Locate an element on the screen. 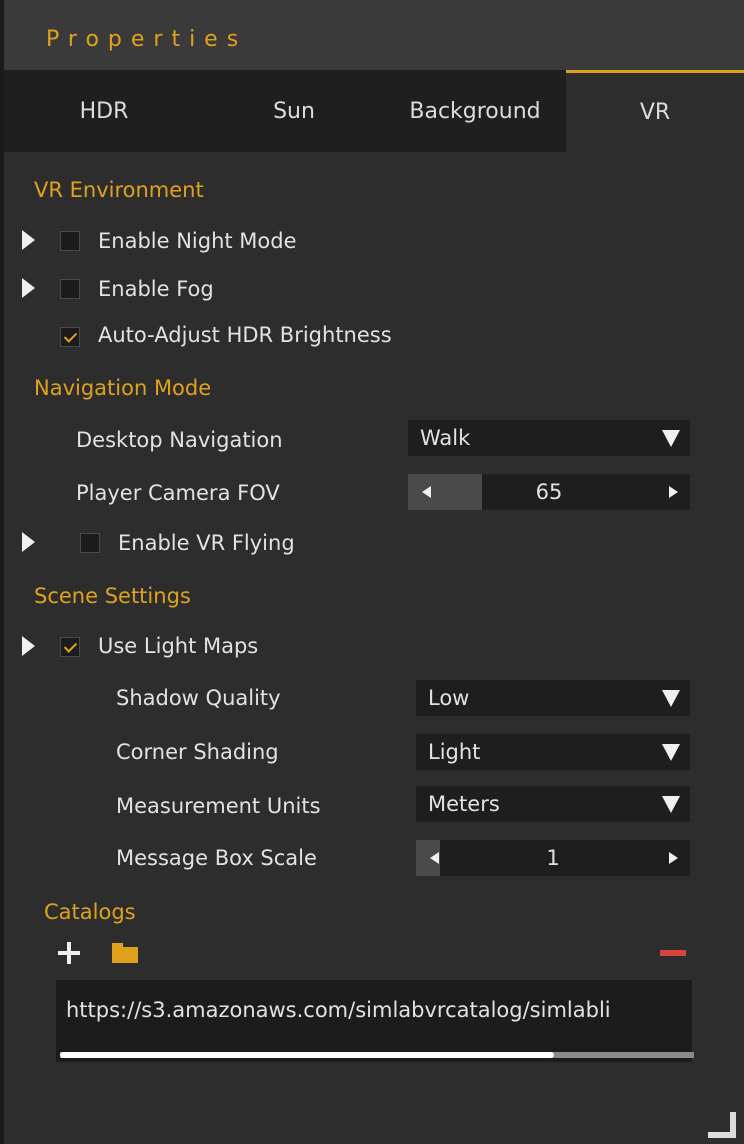 The image size is (744, 1144). vr-flying-label: Enable VR Flying is located at coordinates (206, 543).